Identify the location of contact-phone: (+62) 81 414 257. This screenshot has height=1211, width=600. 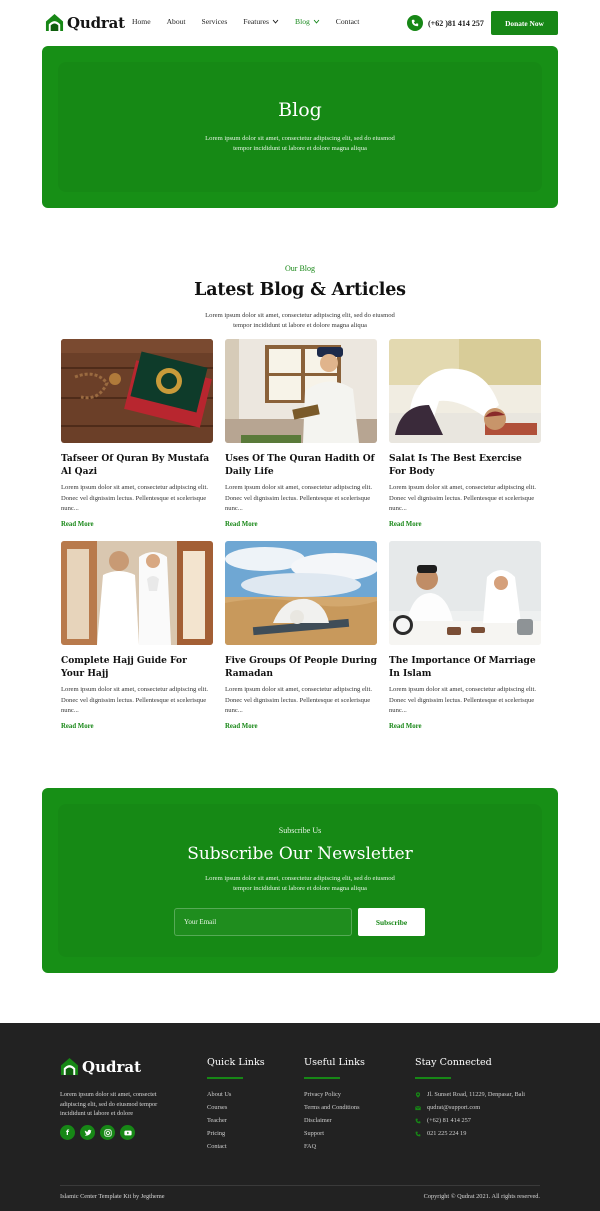
(470, 1120).